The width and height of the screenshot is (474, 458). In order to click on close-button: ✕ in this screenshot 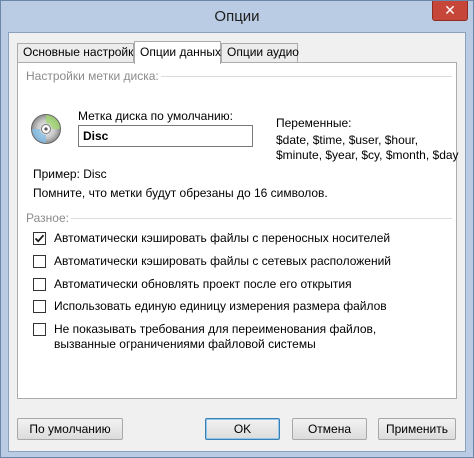, I will do `click(450, 11)`.